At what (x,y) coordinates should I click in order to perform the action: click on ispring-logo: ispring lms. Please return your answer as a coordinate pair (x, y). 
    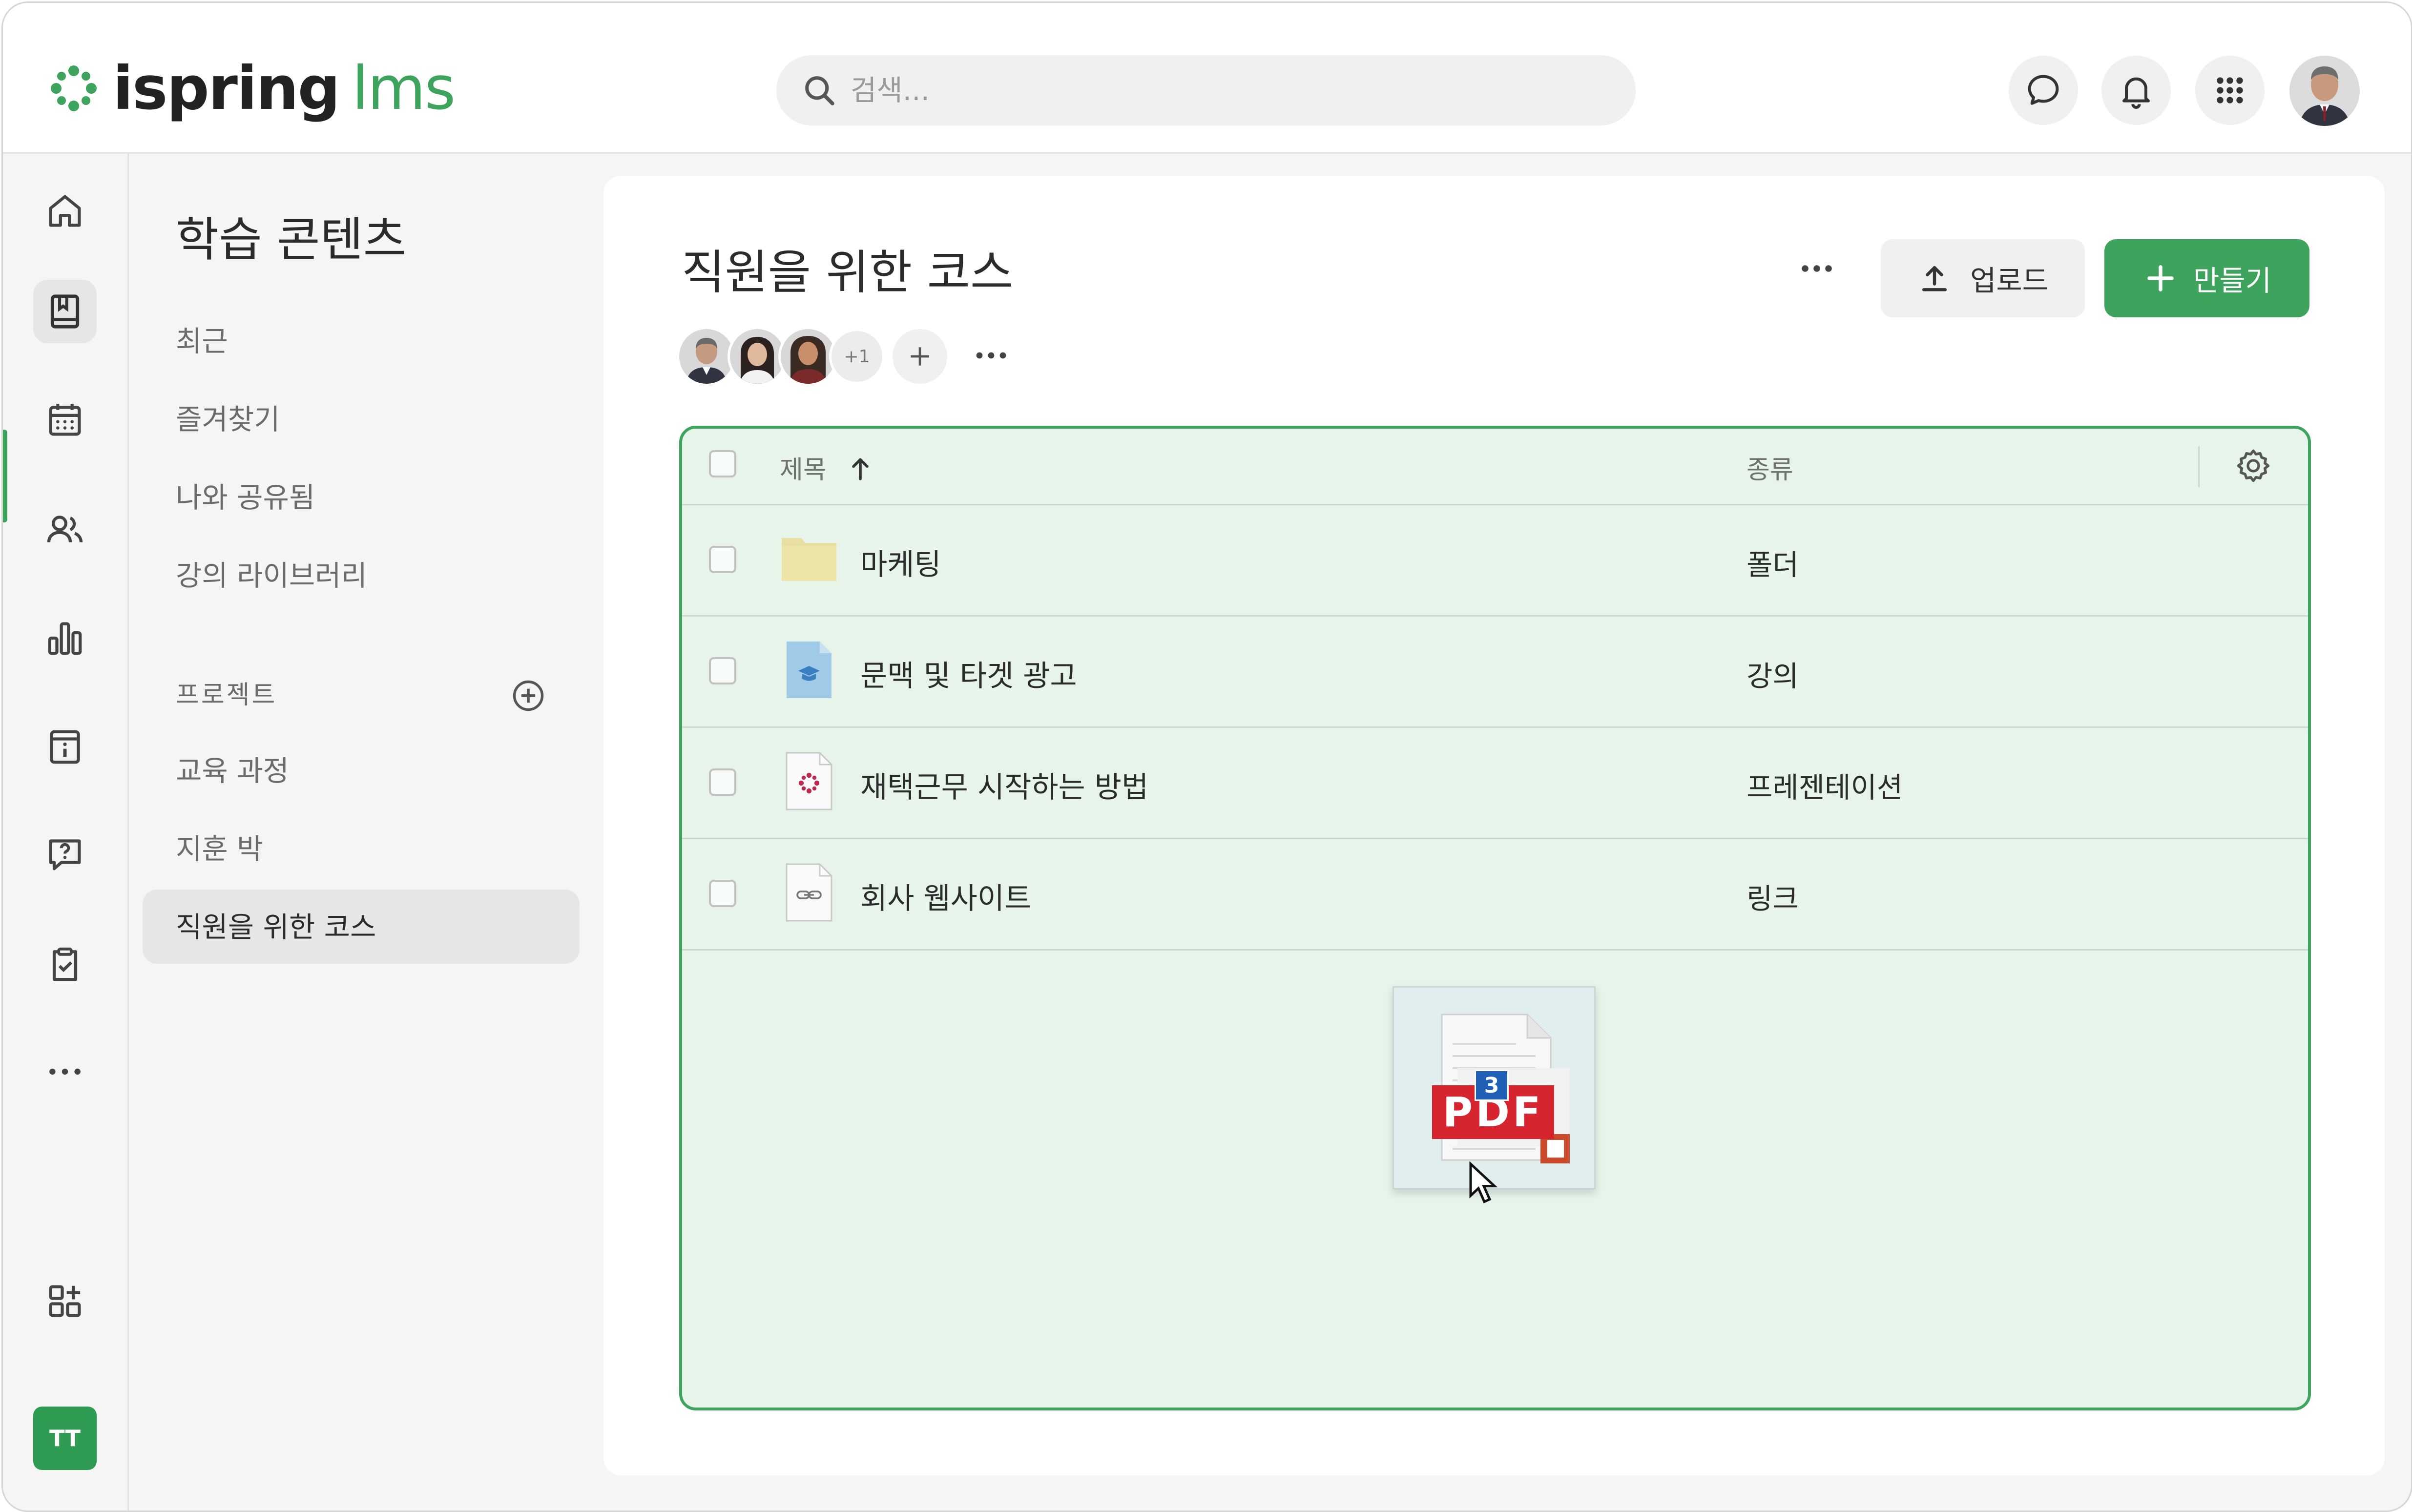
    Looking at the image, I should click on (252, 88).